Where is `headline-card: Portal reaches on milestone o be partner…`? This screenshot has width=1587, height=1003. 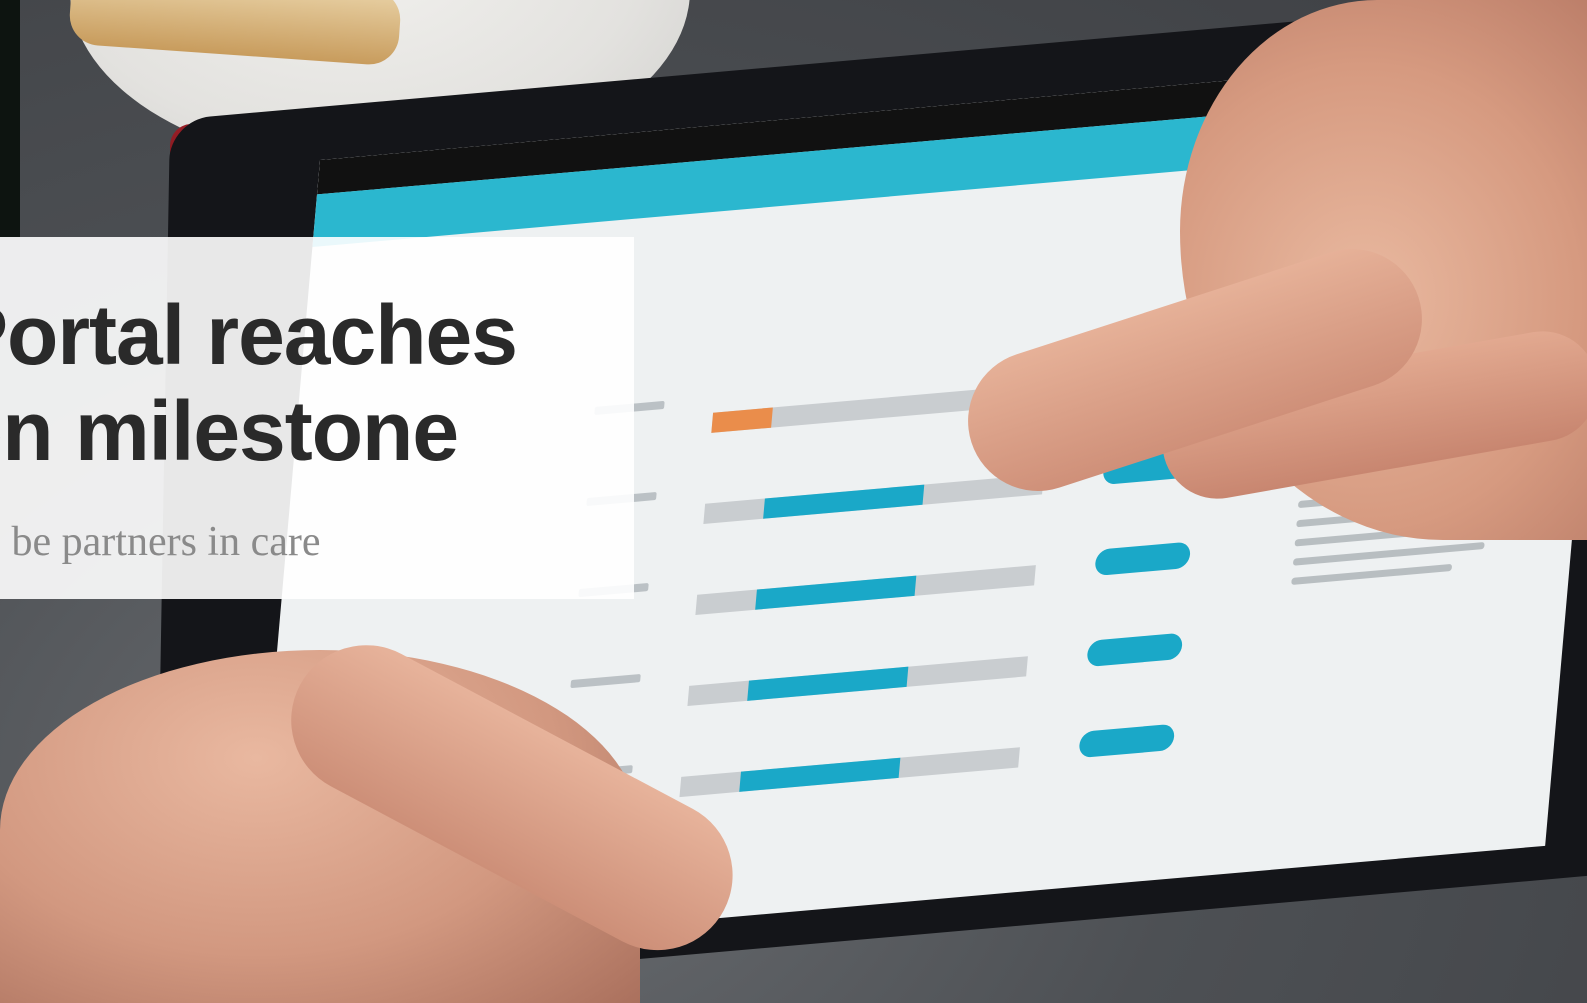
headline-card: Portal reaches on milestone o be partner… is located at coordinates (317, 418).